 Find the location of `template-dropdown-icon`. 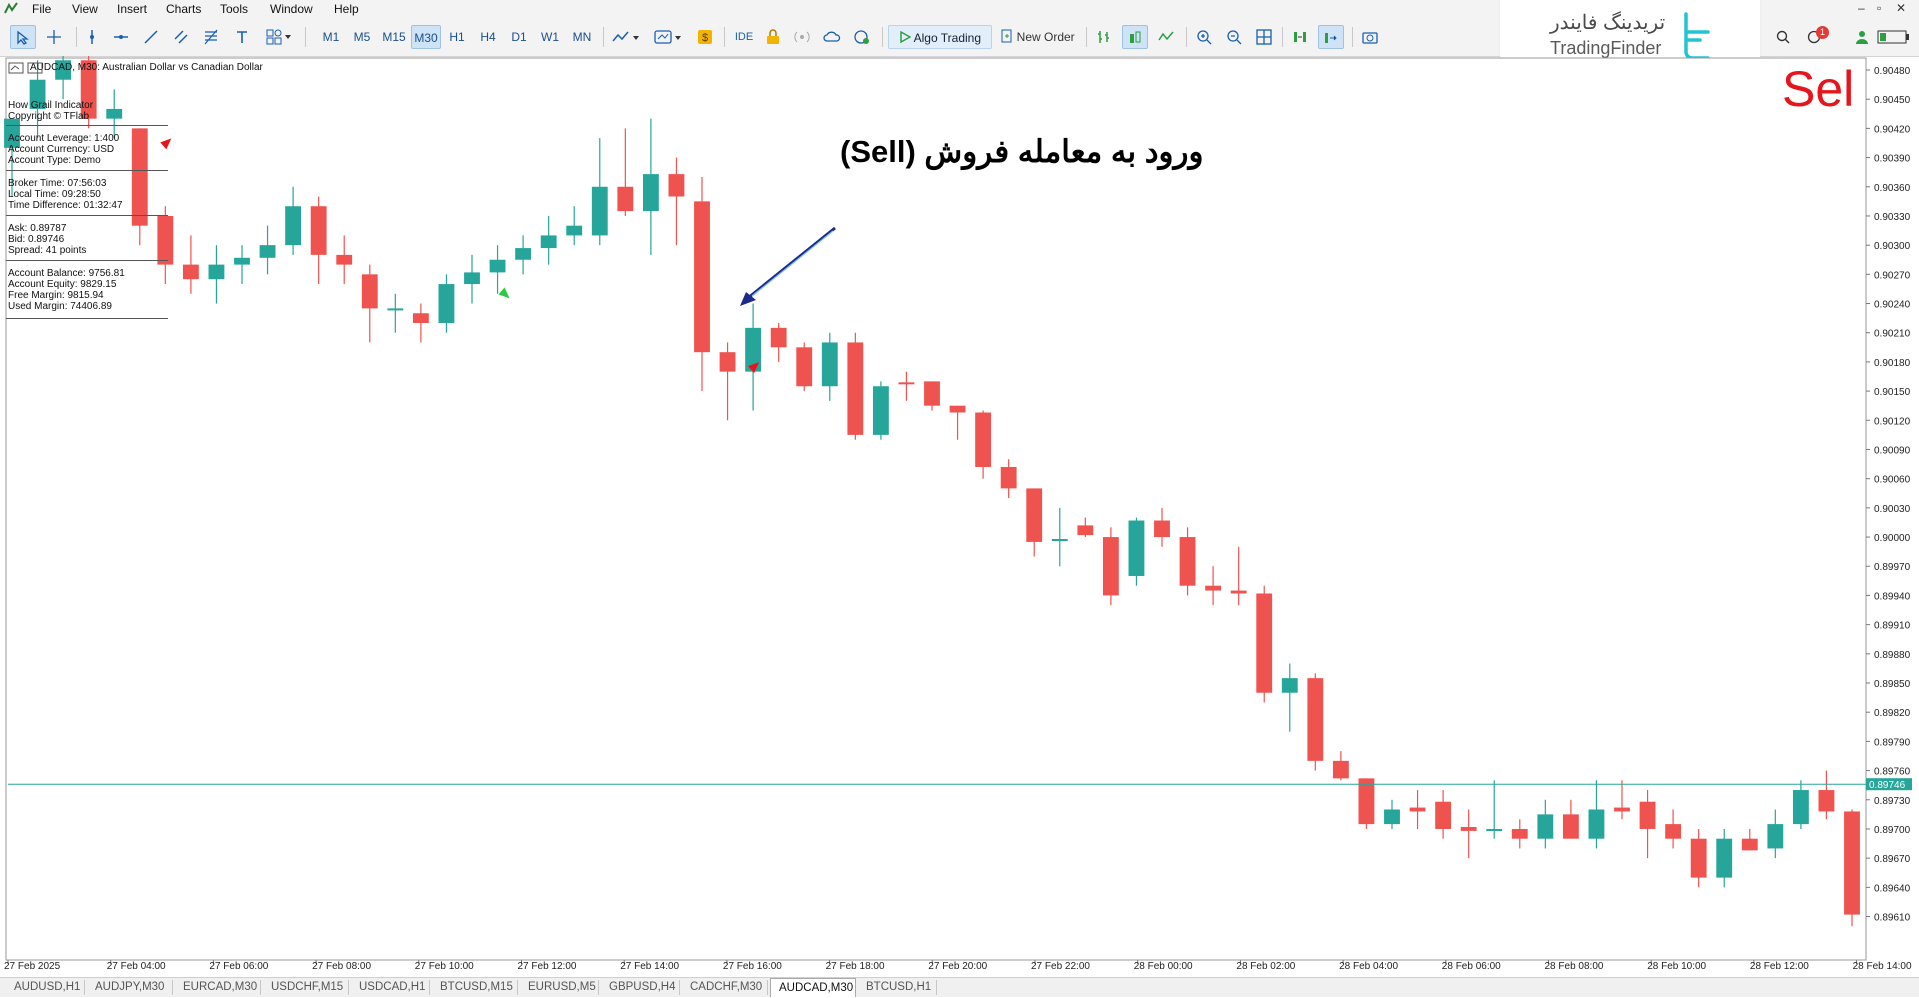

template-dropdown-icon is located at coordinates (667, 37).